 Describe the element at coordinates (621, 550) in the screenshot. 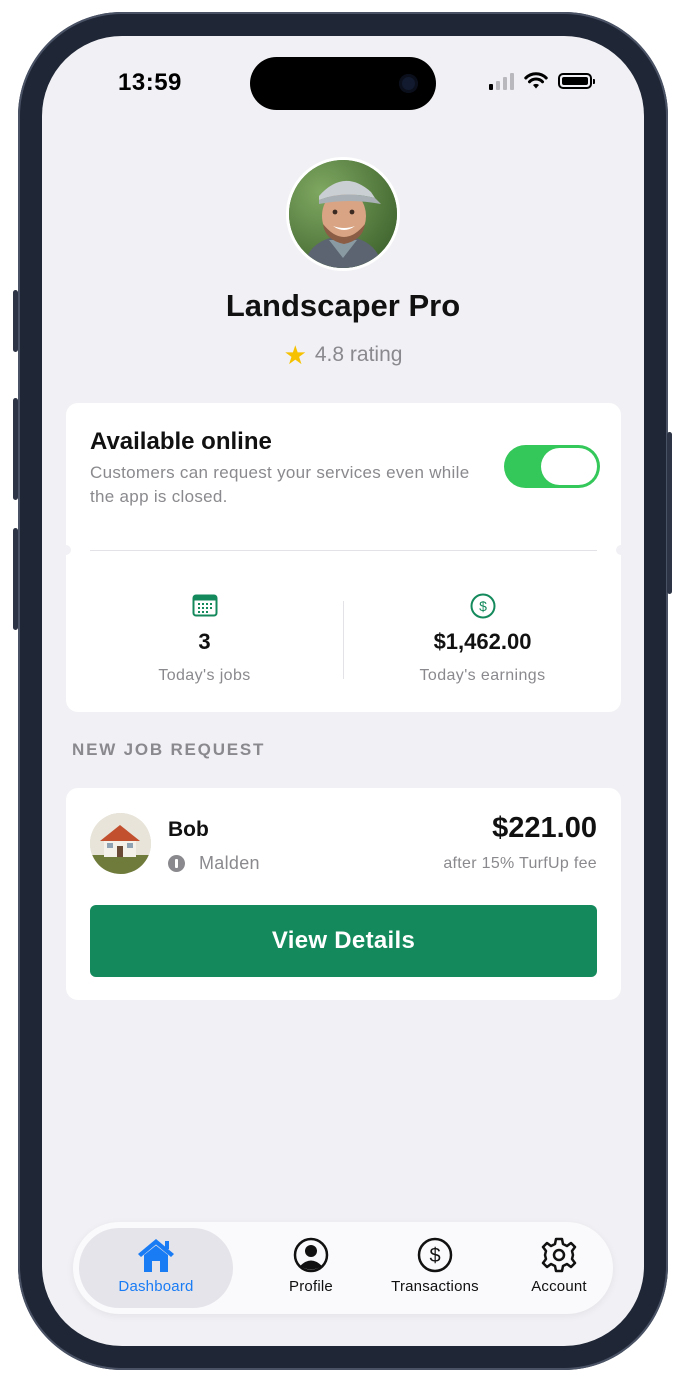

I see `card-notch-right` at that location.